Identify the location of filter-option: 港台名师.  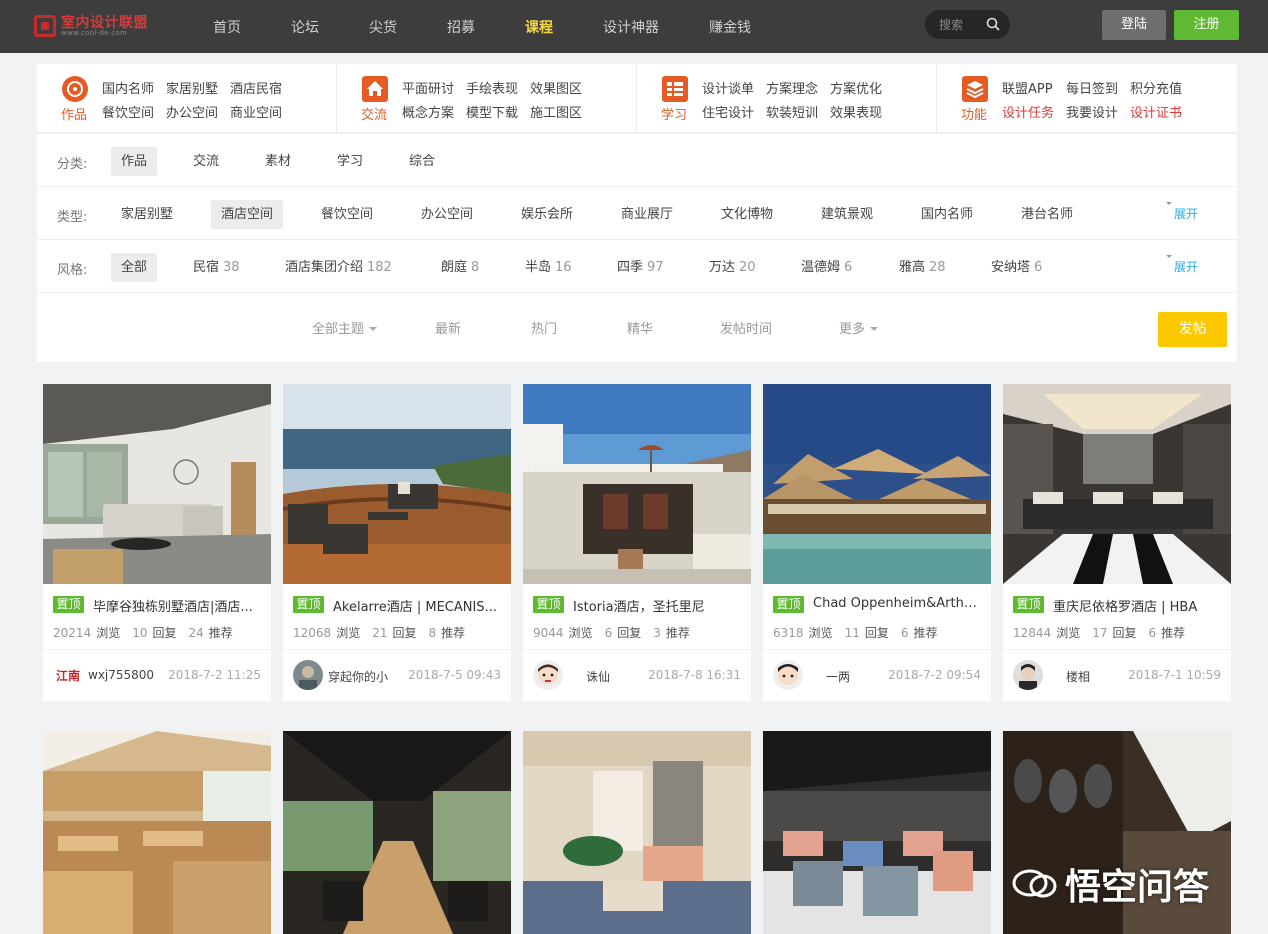
(1047, 214).